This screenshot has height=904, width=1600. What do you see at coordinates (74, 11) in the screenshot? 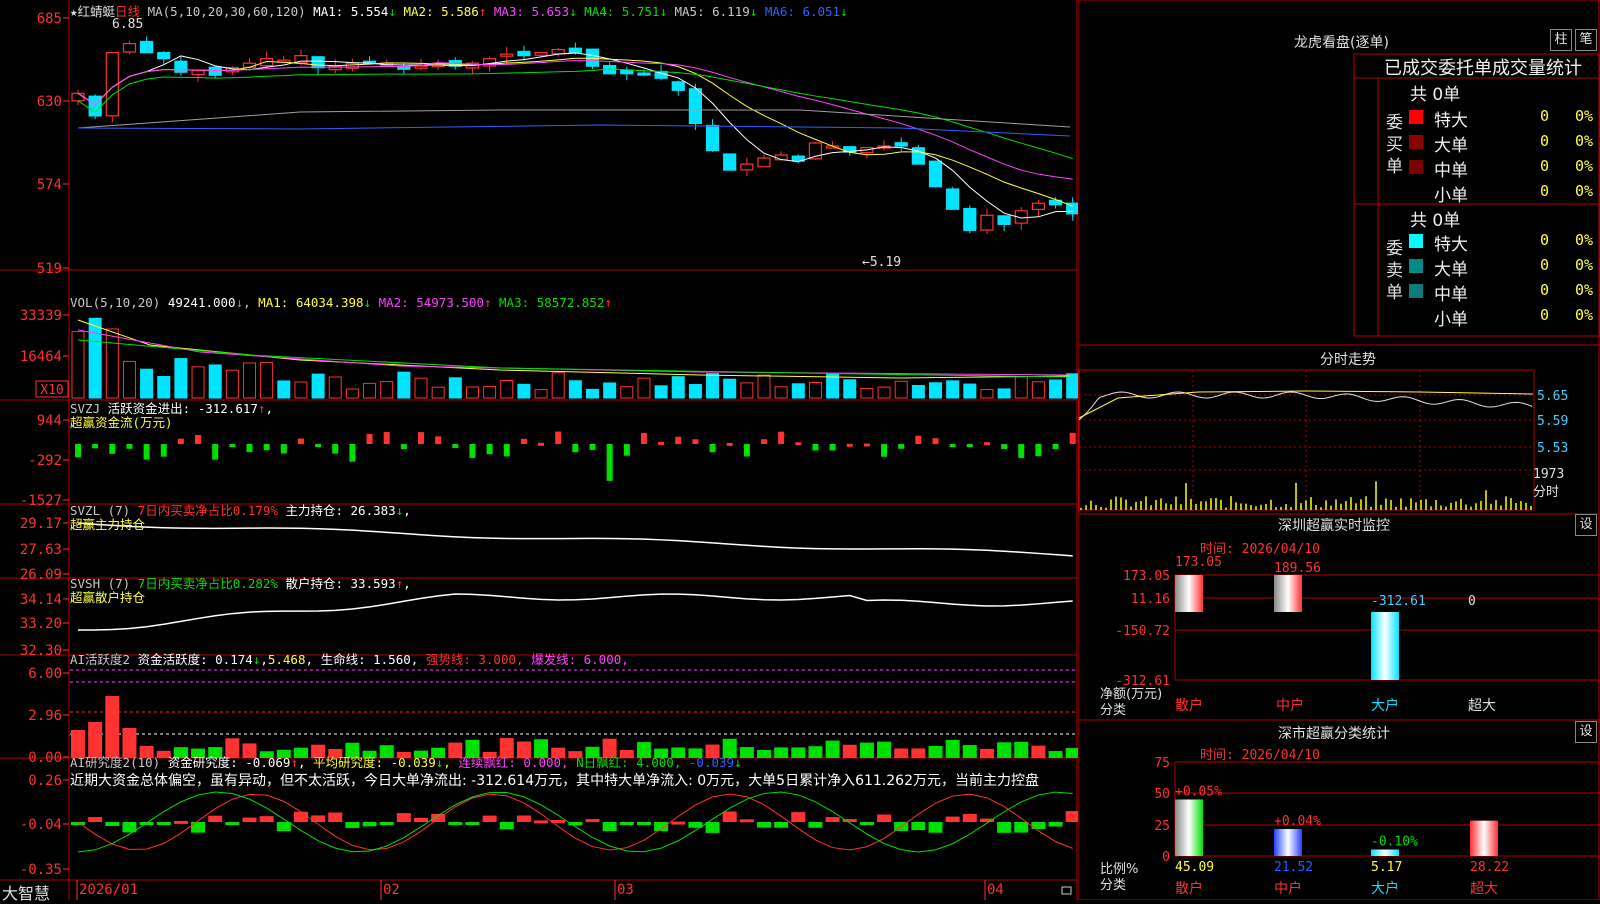
I see `favorite-star-icon: ★` at bounding box center [74, 11].